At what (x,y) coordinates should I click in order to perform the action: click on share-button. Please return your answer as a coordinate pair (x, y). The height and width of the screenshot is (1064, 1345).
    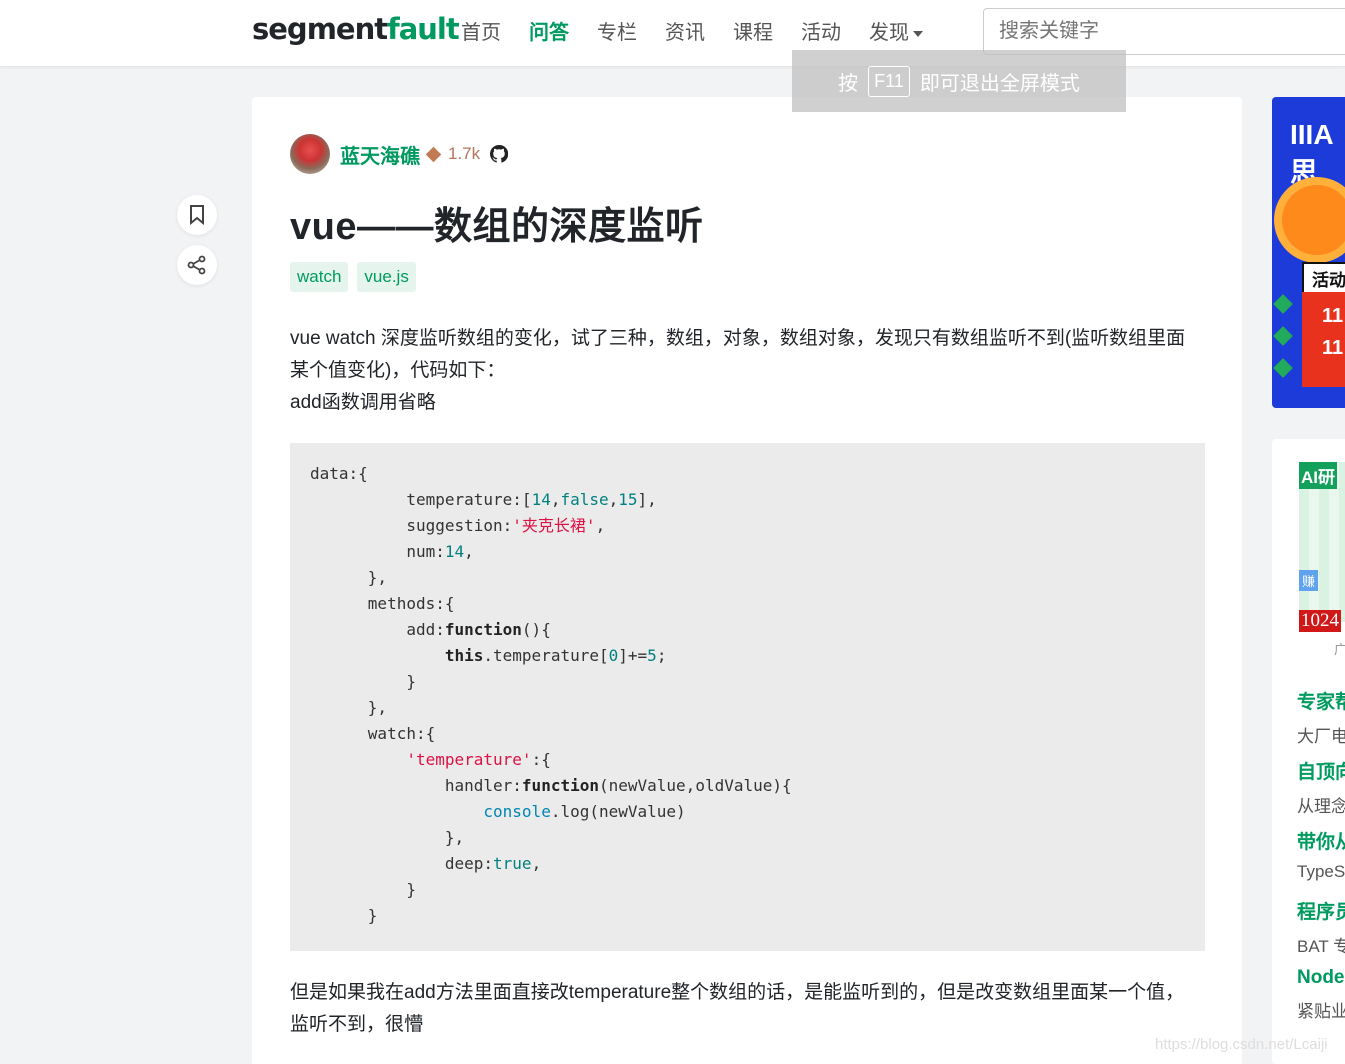
    Looking at the image, I should click on (197, 265).